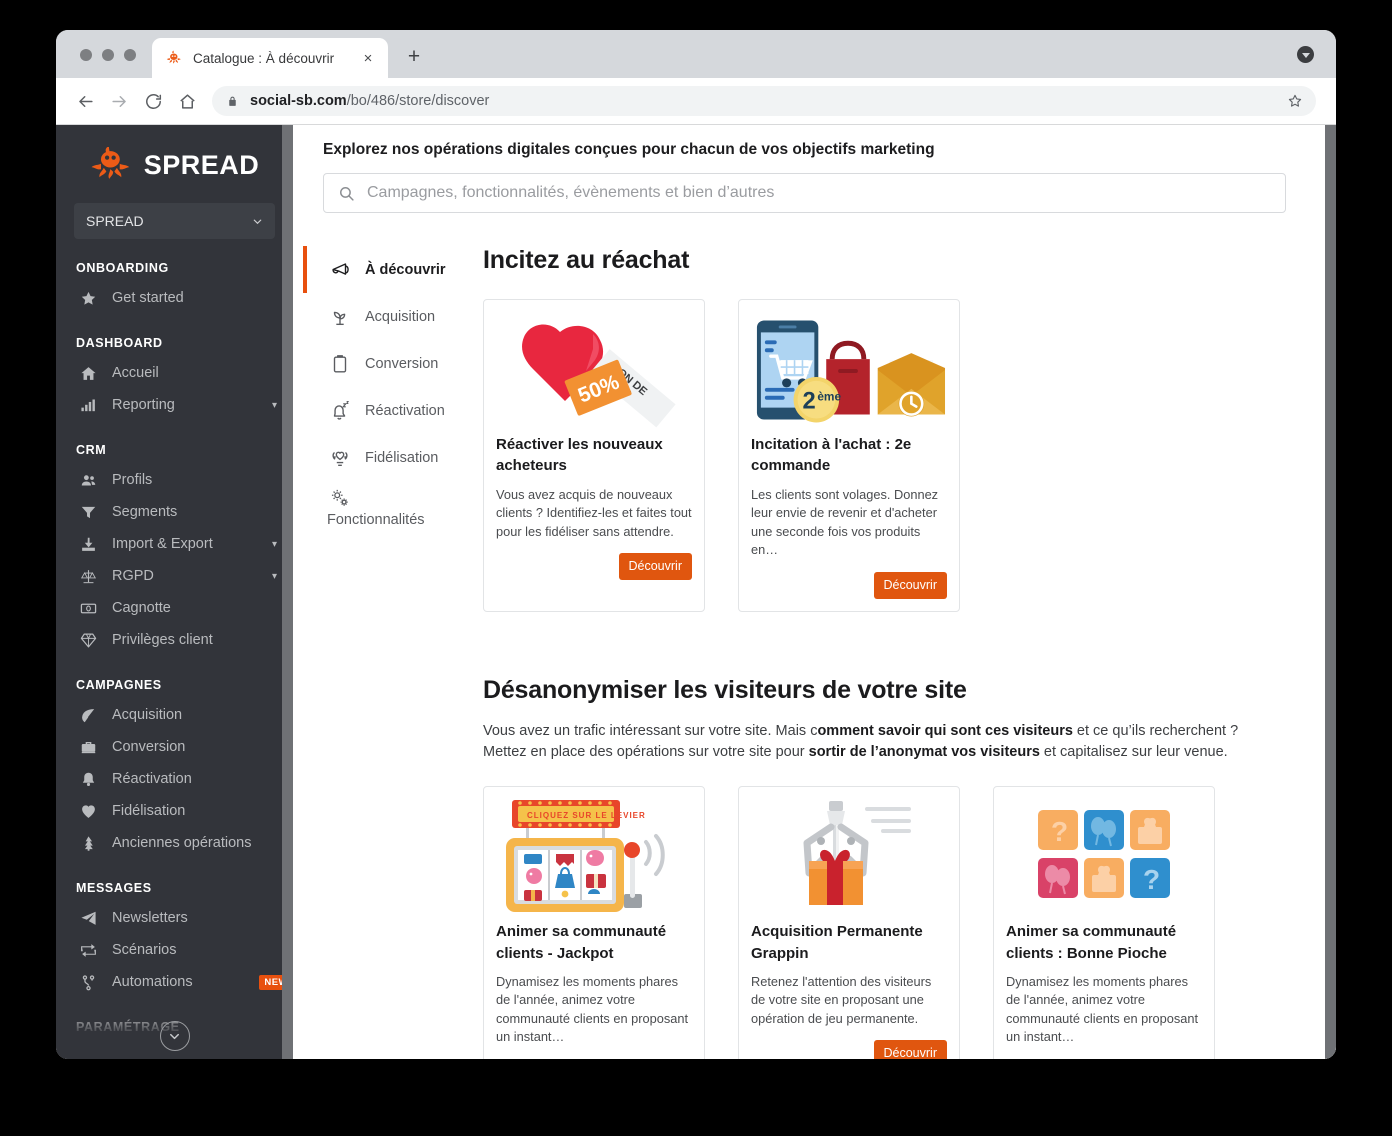  What do you see at coordinates (174, 608) in the screenshot?
I see `sidebar-item-cagnotte: Cagnotte` at bounding box center [174, 608].